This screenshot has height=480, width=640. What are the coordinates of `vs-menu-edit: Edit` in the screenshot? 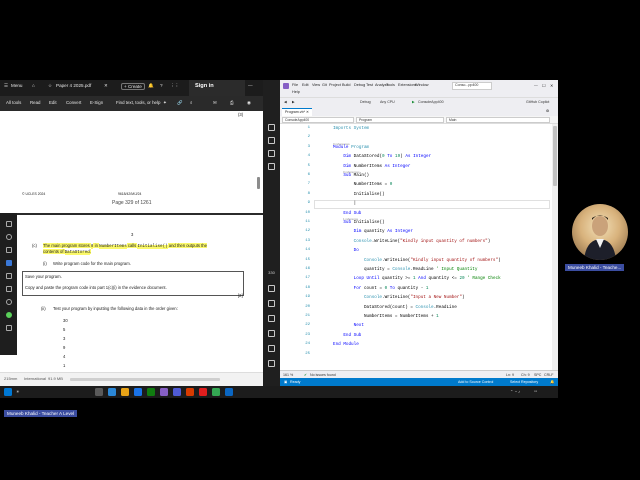 It's located at (305, 85).